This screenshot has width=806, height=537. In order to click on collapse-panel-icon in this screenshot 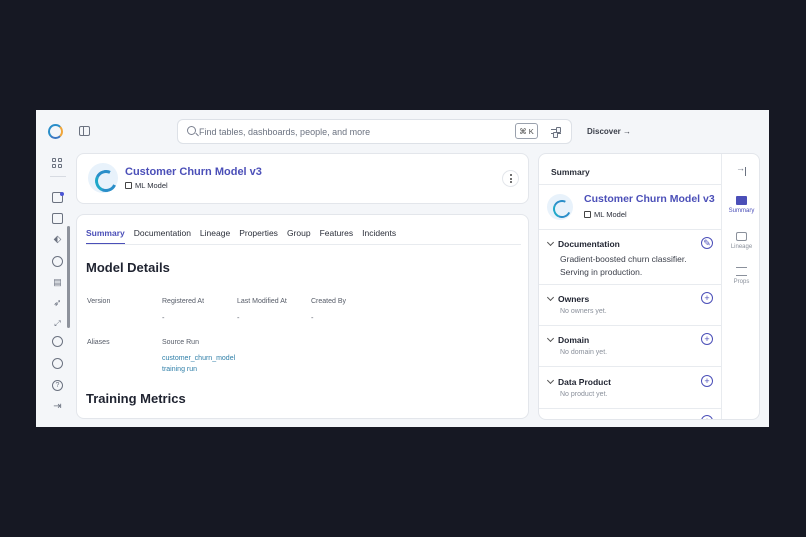, I will do `click(741, 169)`.